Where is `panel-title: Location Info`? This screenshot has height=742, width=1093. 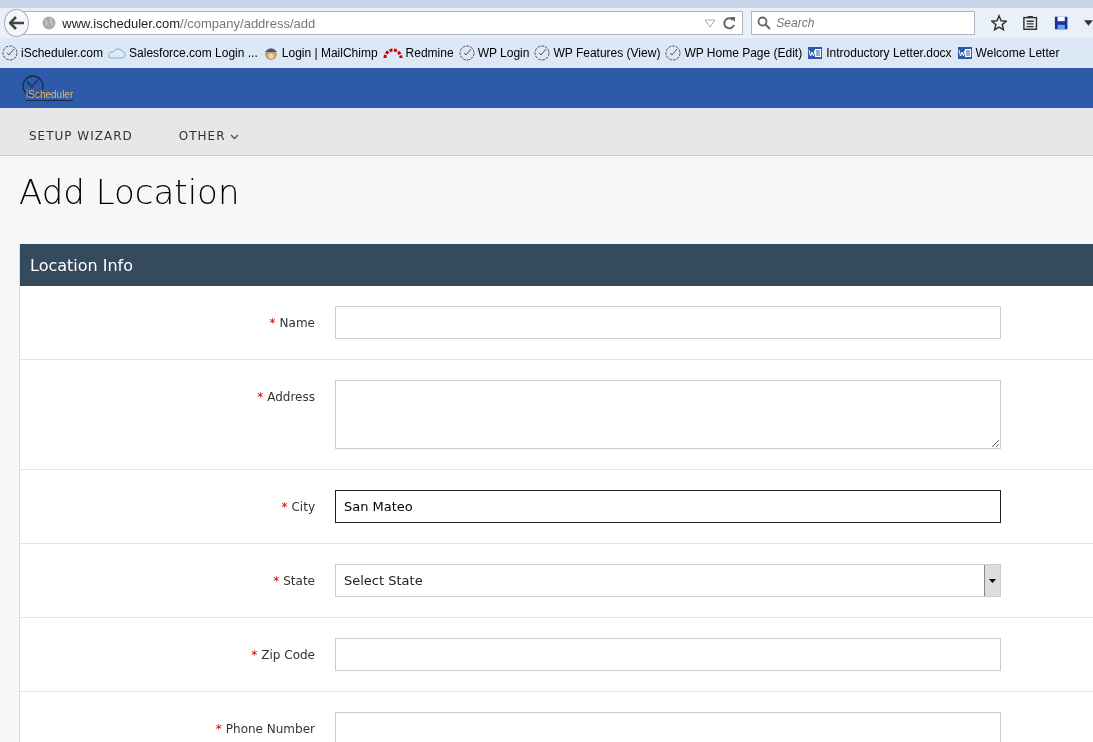 panel-title: Location Info is located at coordinates (82, 265).